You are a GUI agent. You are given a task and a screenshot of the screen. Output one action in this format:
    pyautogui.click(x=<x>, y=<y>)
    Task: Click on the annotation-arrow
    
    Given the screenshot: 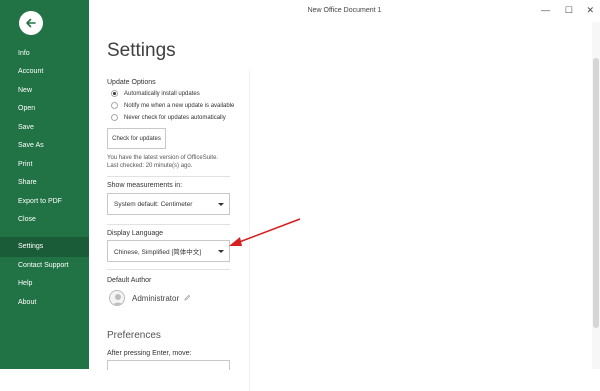 What is the action you would take?
    pyautogui.click(x=265, y=232)
    